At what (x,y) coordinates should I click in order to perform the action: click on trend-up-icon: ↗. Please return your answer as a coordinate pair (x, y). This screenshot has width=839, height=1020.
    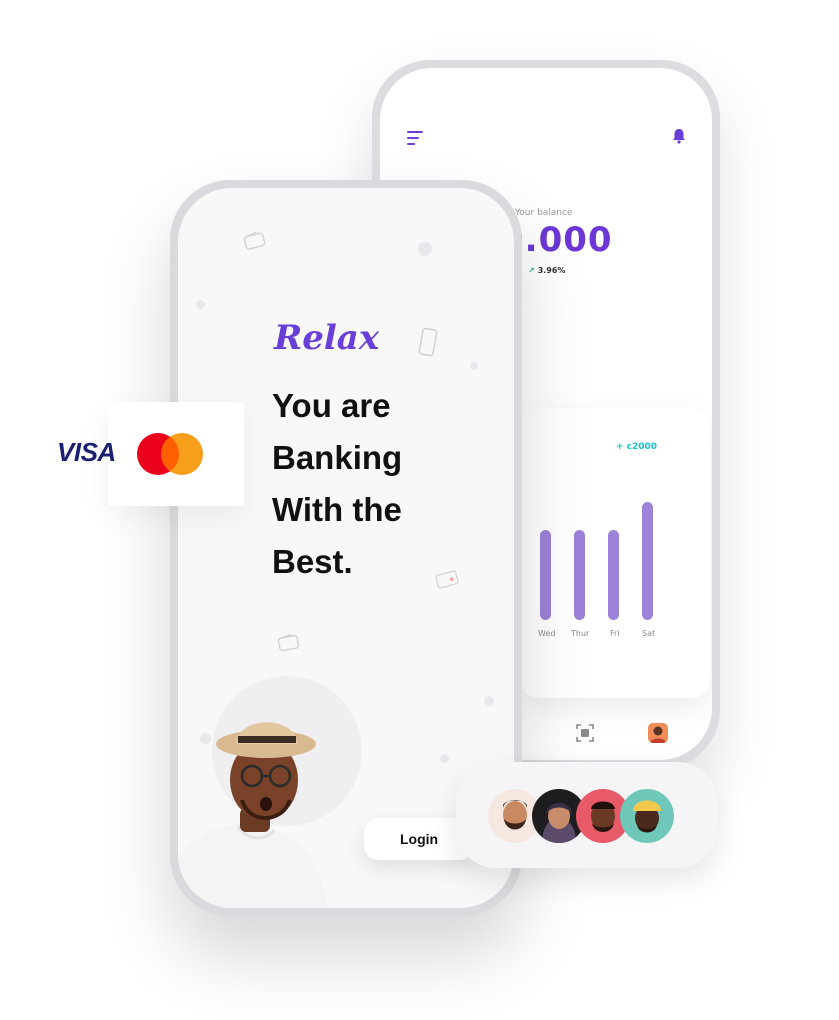
    Looking at the image, I should click on (531, 270).